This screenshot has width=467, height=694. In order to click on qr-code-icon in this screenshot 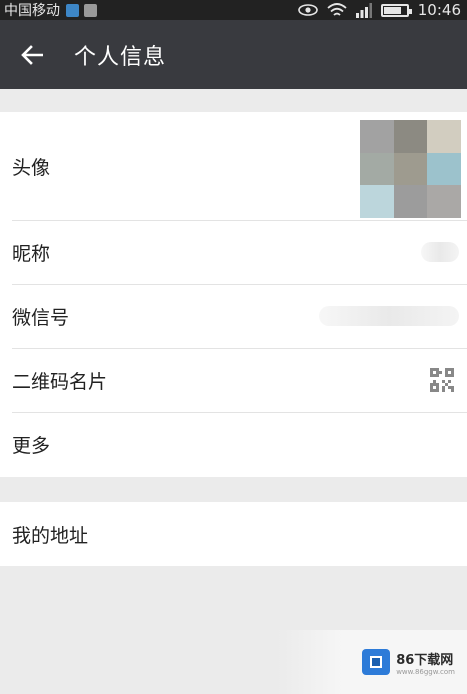, I will do `click(442, 380)`.